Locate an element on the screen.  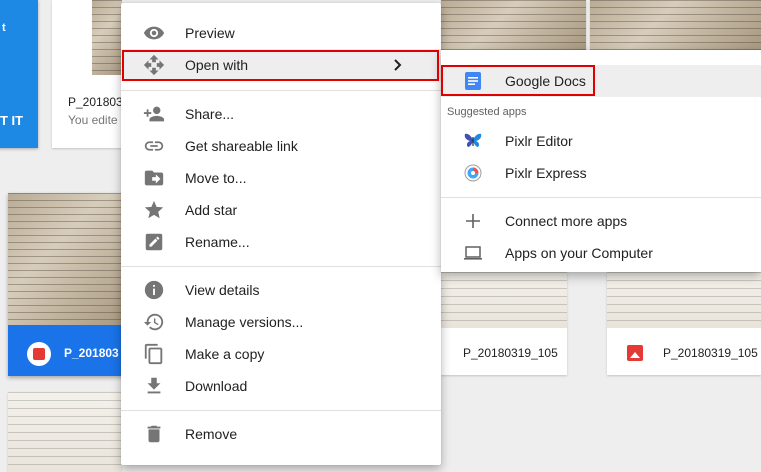
submenu-item-google-docs: Google Docs is located at coordinates (601, 81).